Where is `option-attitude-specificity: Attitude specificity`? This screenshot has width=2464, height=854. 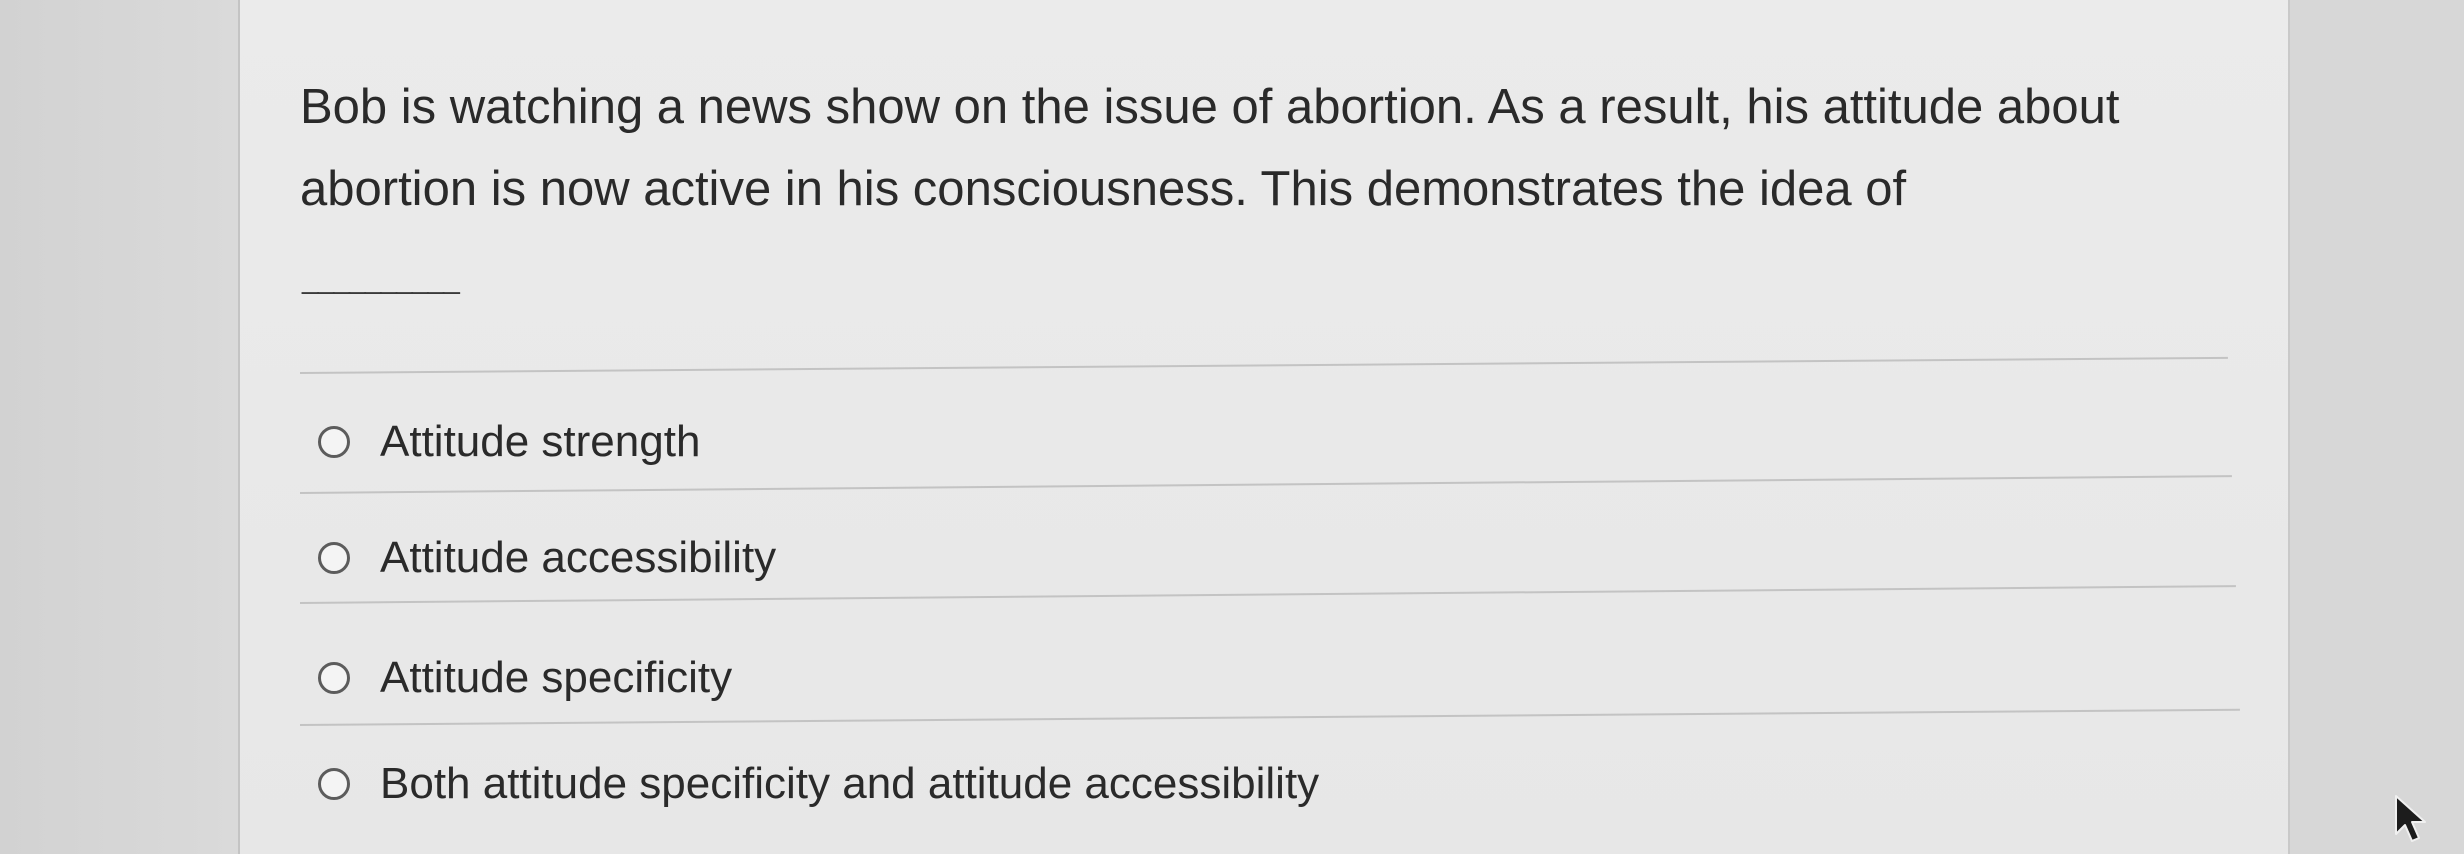
option-attitude-specificity: Attitude specificity is located at coordinates (525, 678).